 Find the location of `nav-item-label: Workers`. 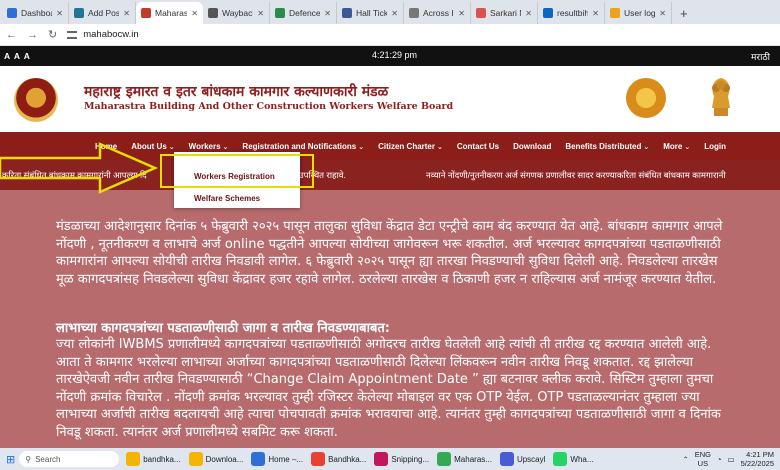

nav-item-label: Workers is located at coordinates (204, 146).